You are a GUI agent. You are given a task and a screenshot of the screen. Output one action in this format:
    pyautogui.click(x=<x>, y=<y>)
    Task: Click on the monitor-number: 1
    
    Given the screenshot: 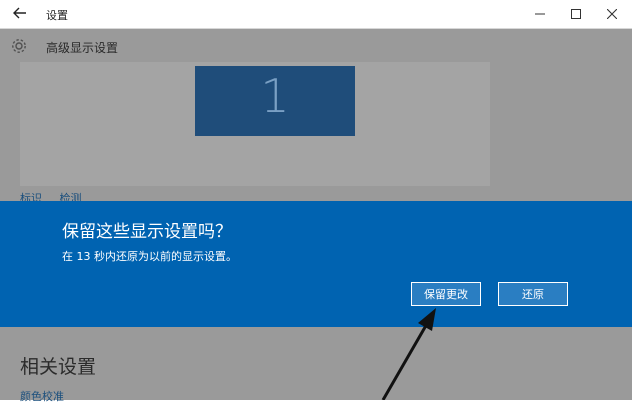 What is the action you would take?
    pyautogui.click(x=275, y=96)
    